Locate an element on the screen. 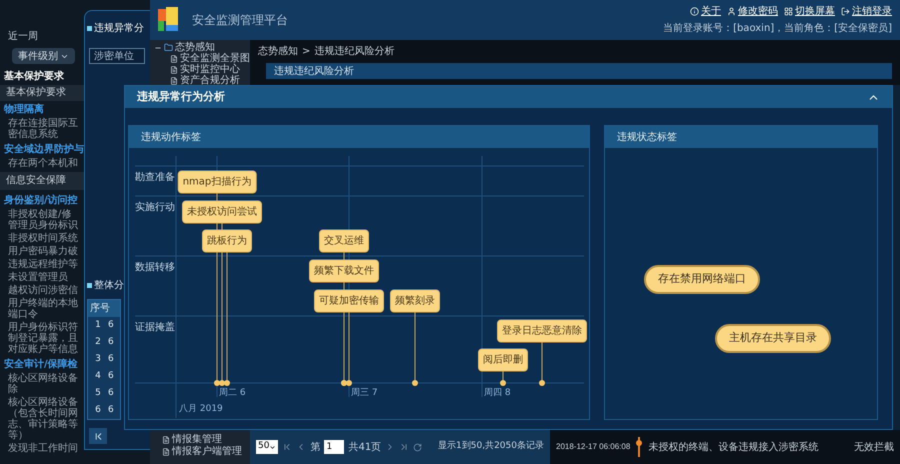 The image size is (900, 464). panel-heading: 基本保护要求 is located at coordinates (34, 76).